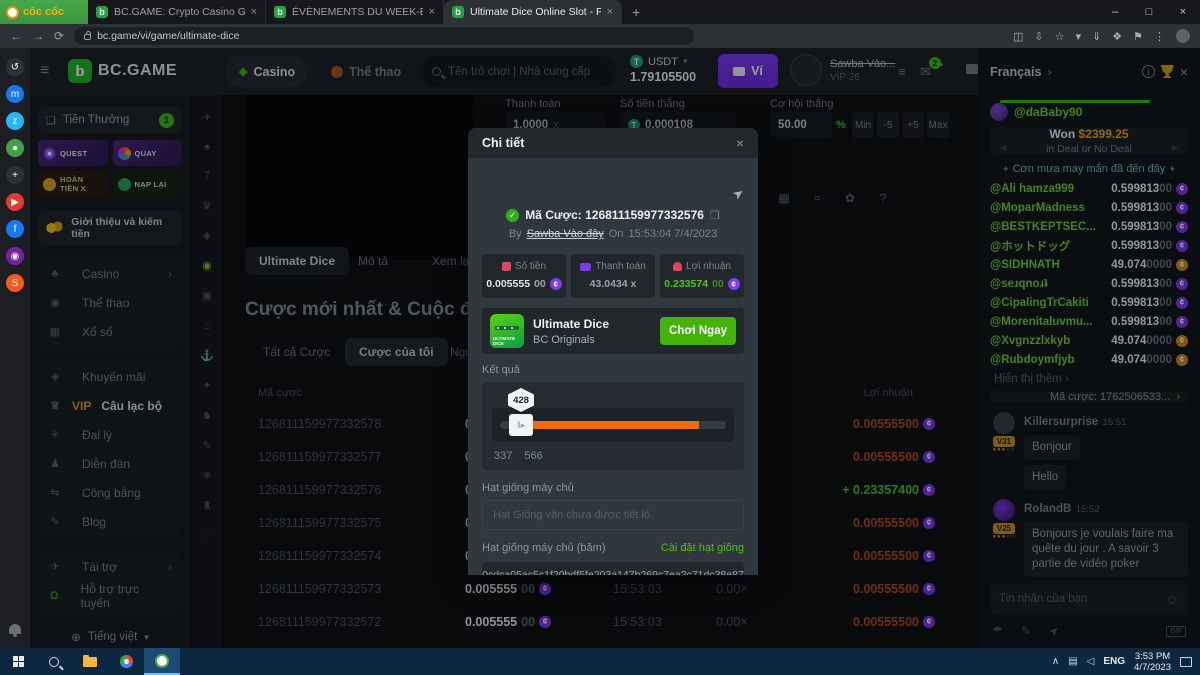 Image resolution: width=1200 pixels, height=675 pixels. What do you see at coordinates (1055, 661) in the screenshot?
I see `tray-expand-icon: ∧` at bounding box center [1055, 661].